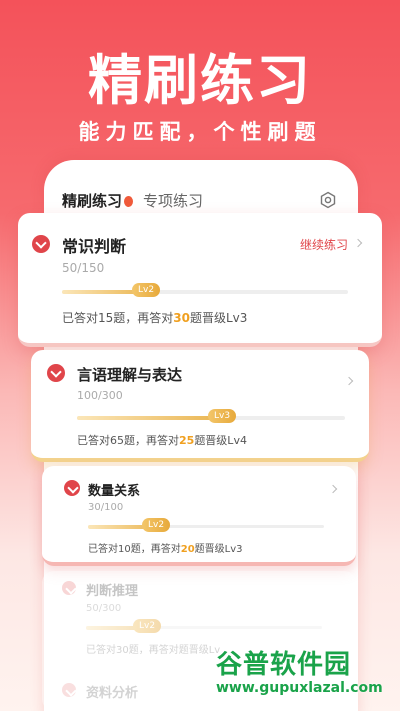  I want to click on note-number: 30, so click(181, 318).